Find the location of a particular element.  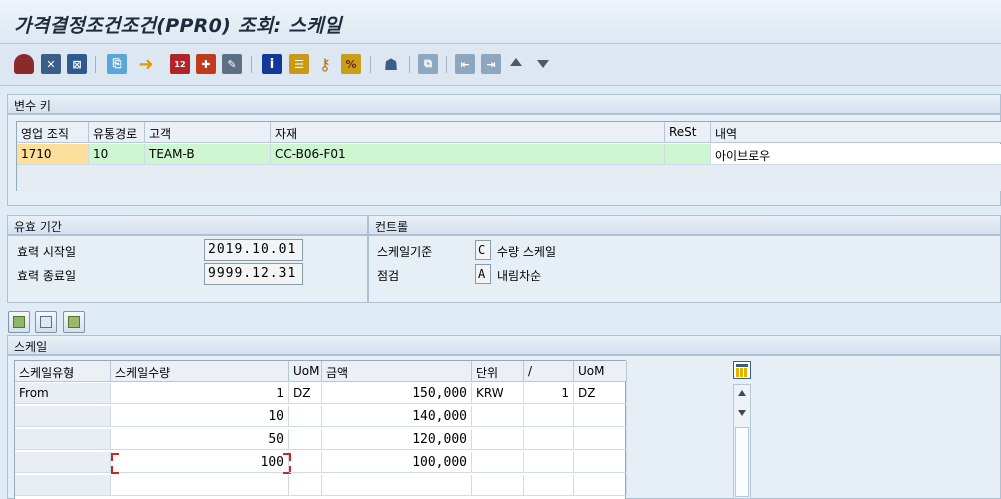

list-icon: ☰ is located at coordinates (299, 64).